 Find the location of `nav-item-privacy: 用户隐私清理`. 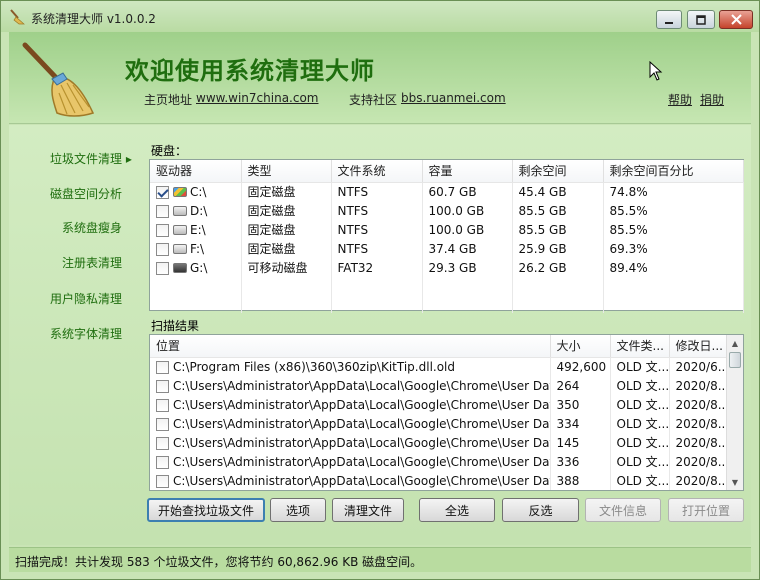

nav-item-privacy: 用户隐私清理 is located at coordinates (86, 298).